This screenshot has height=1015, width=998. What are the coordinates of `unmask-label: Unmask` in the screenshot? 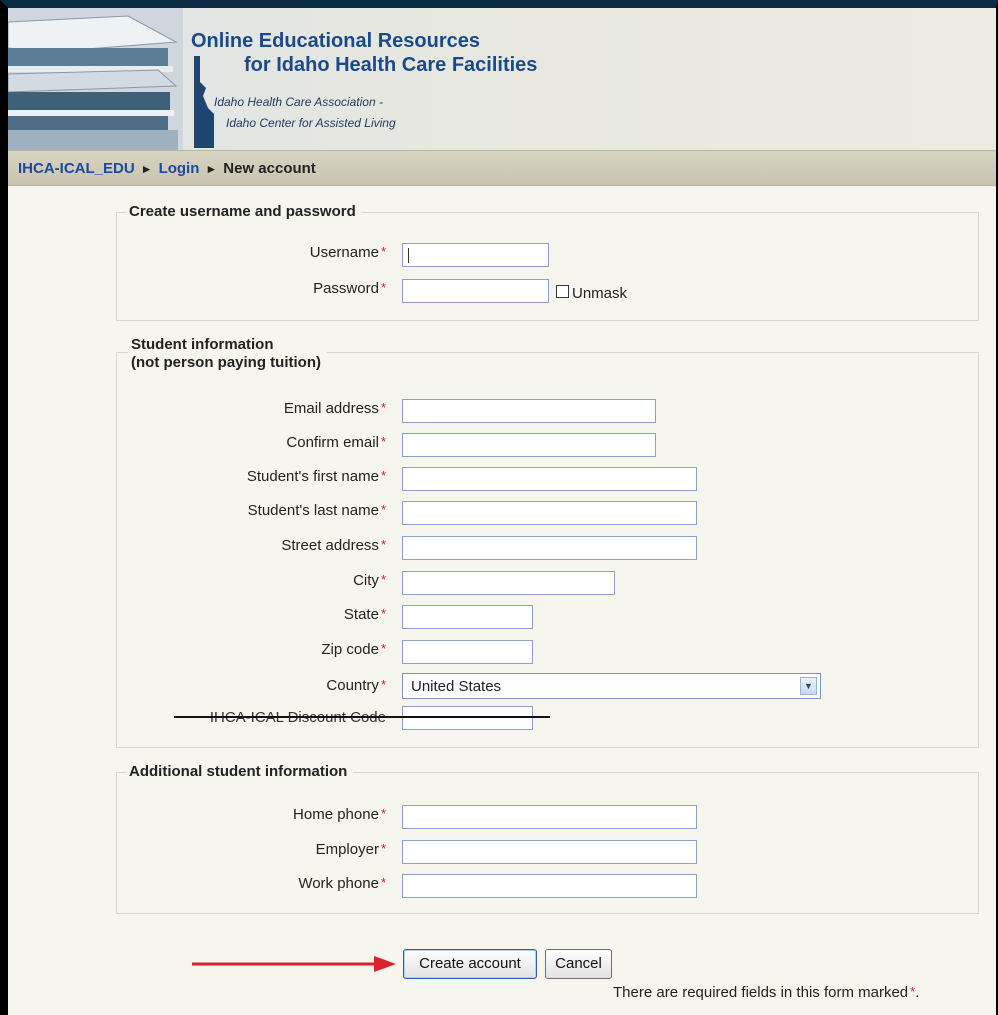 It's located at (600, 293).